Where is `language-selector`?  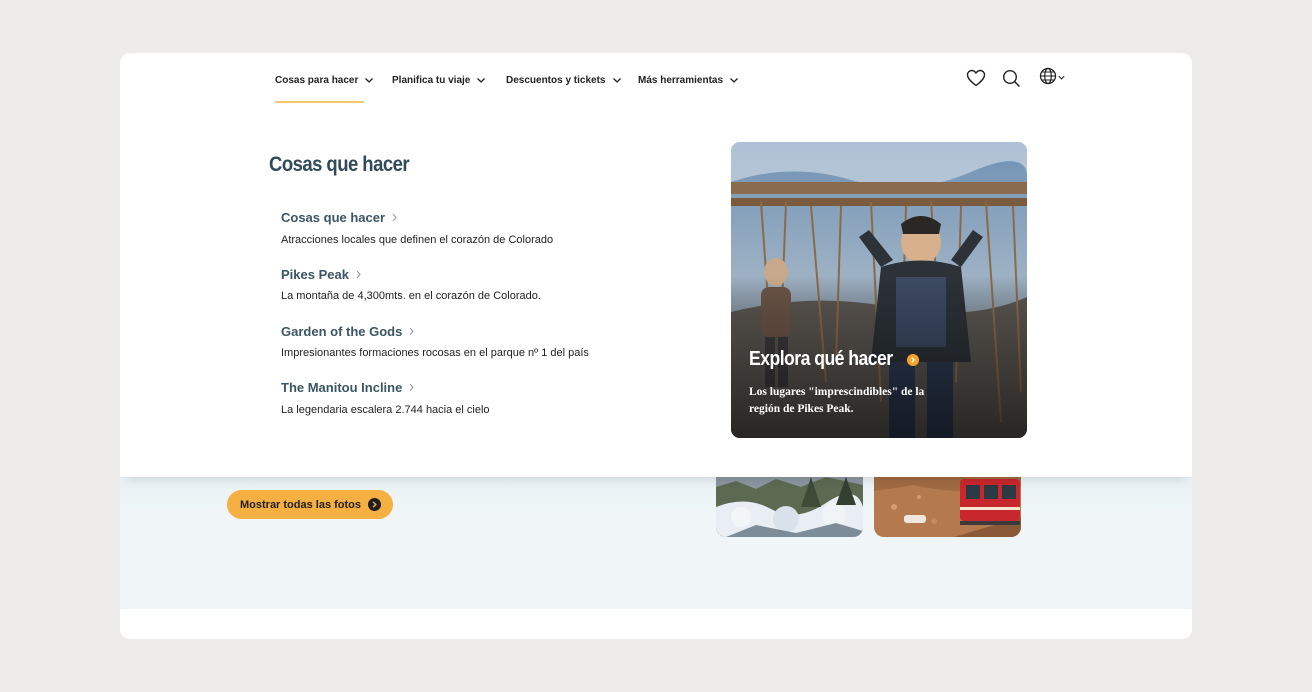
language-selector is located at coordinates (1052, 78).